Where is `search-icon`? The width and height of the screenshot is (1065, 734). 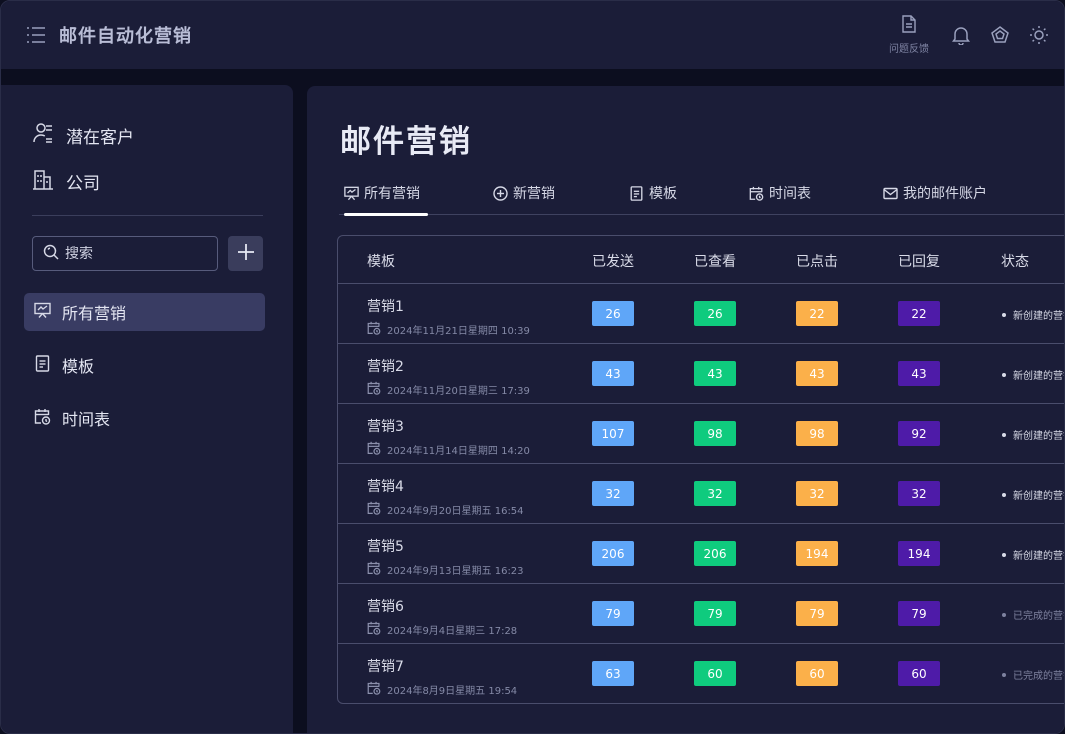
search-icon is located at coordinates (51, 254).